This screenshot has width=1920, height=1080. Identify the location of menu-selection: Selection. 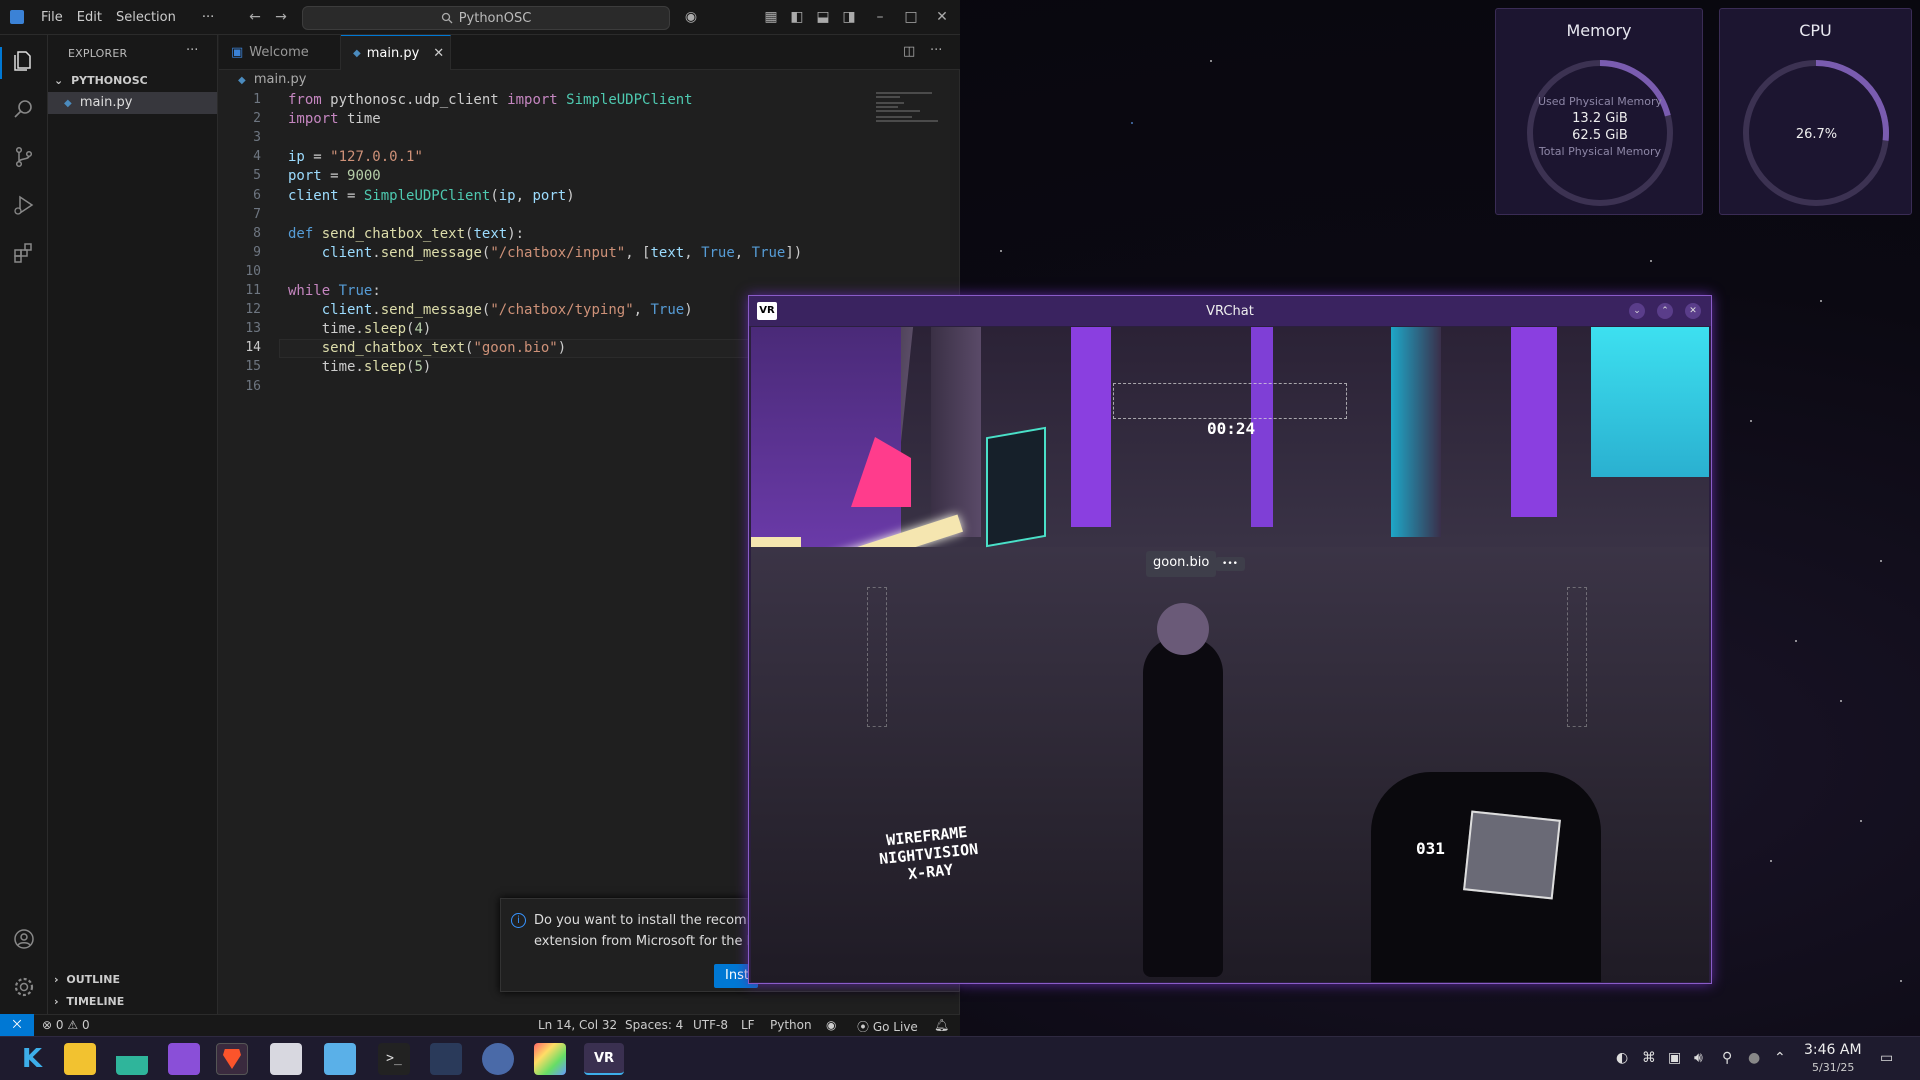
(146, 17).